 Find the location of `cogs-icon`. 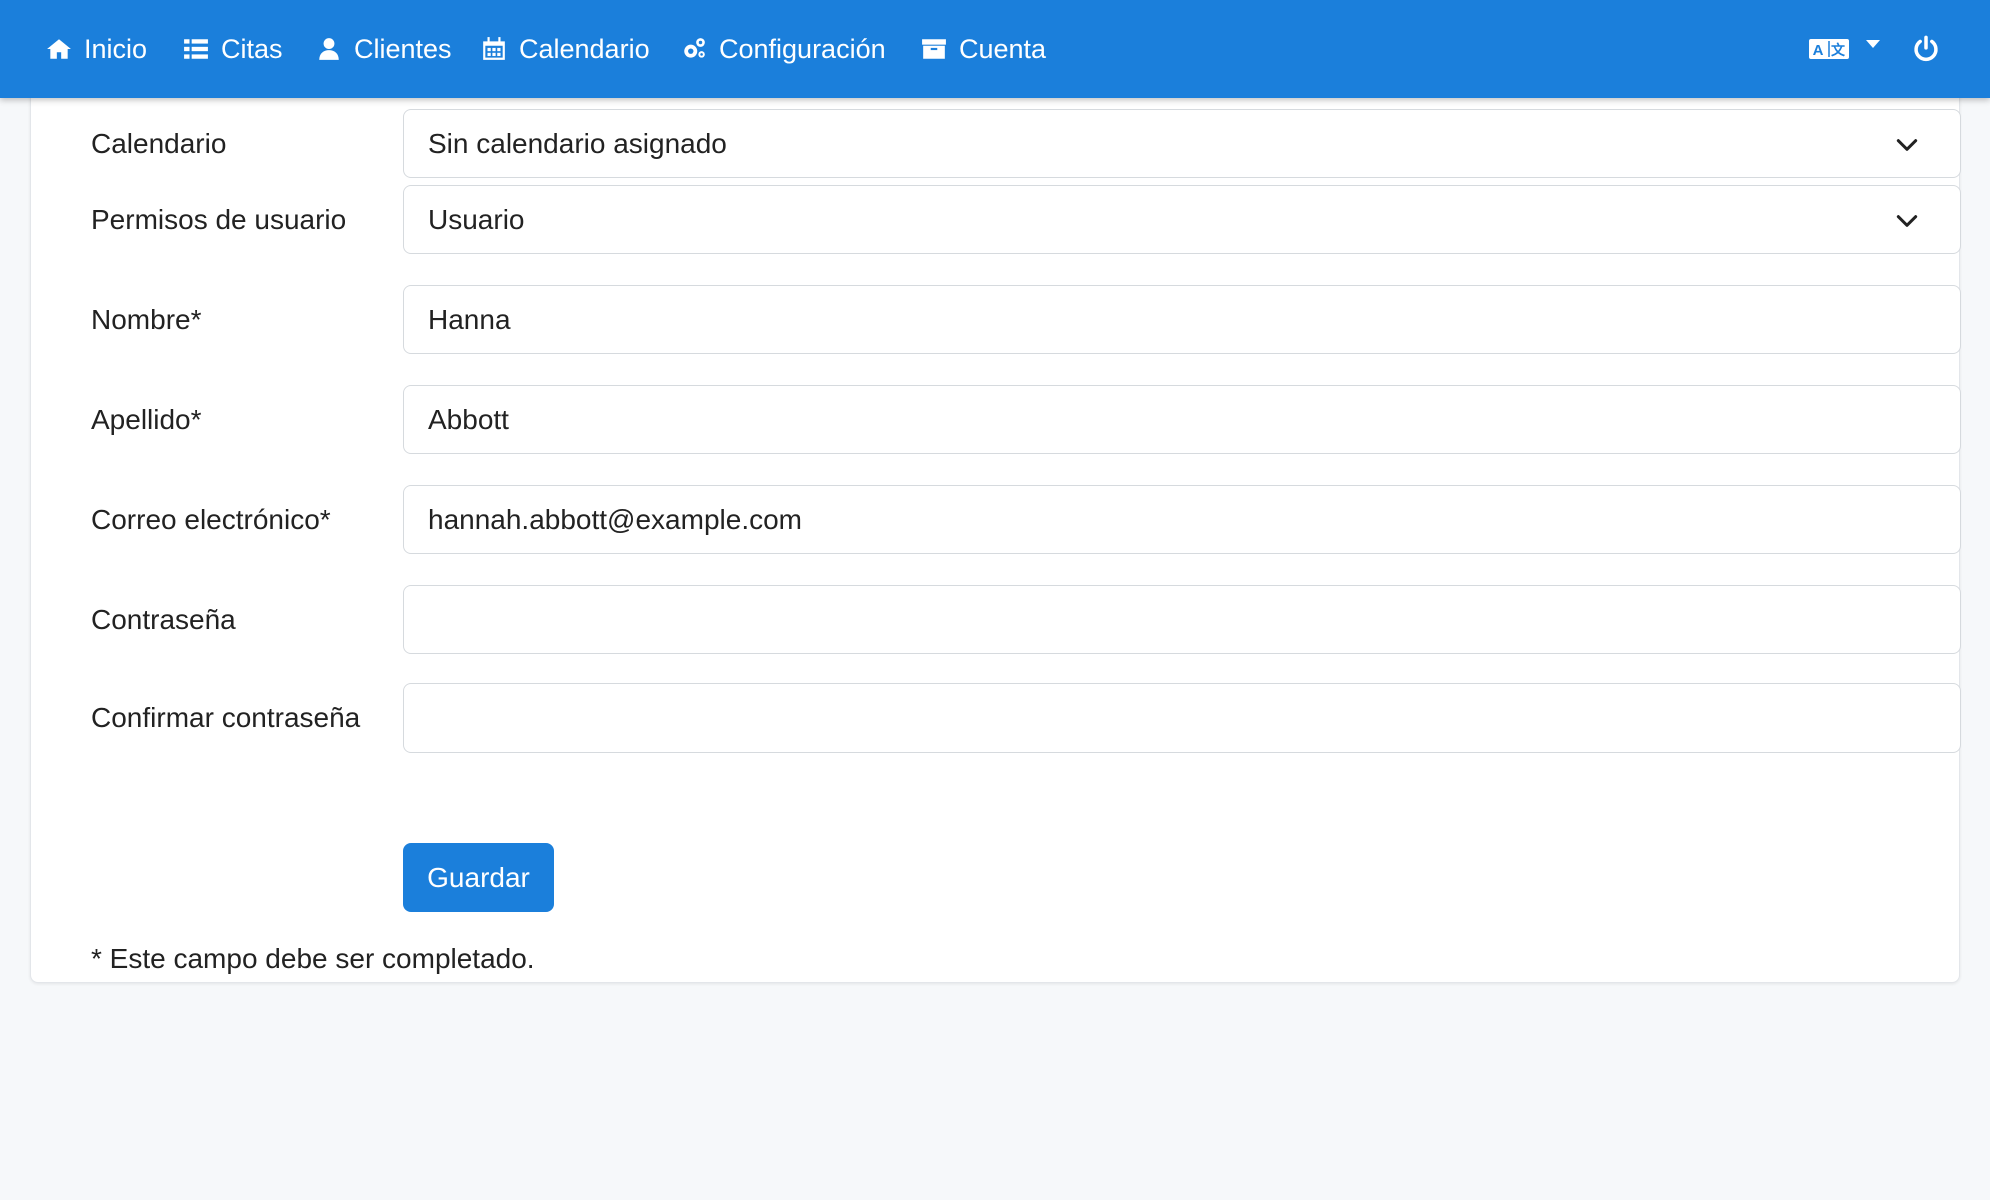

cogs-icon is located at coordinates (694, 48).